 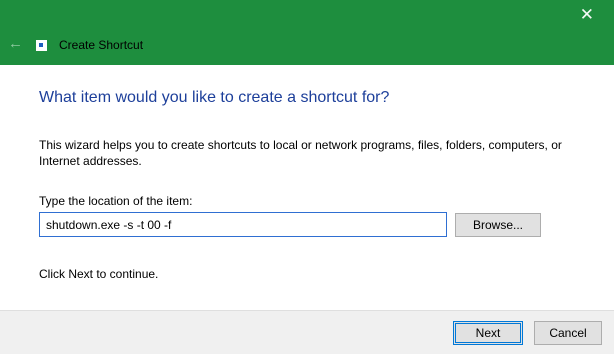 I want to click on next-button-label: Next, so click(x=488, y=333).